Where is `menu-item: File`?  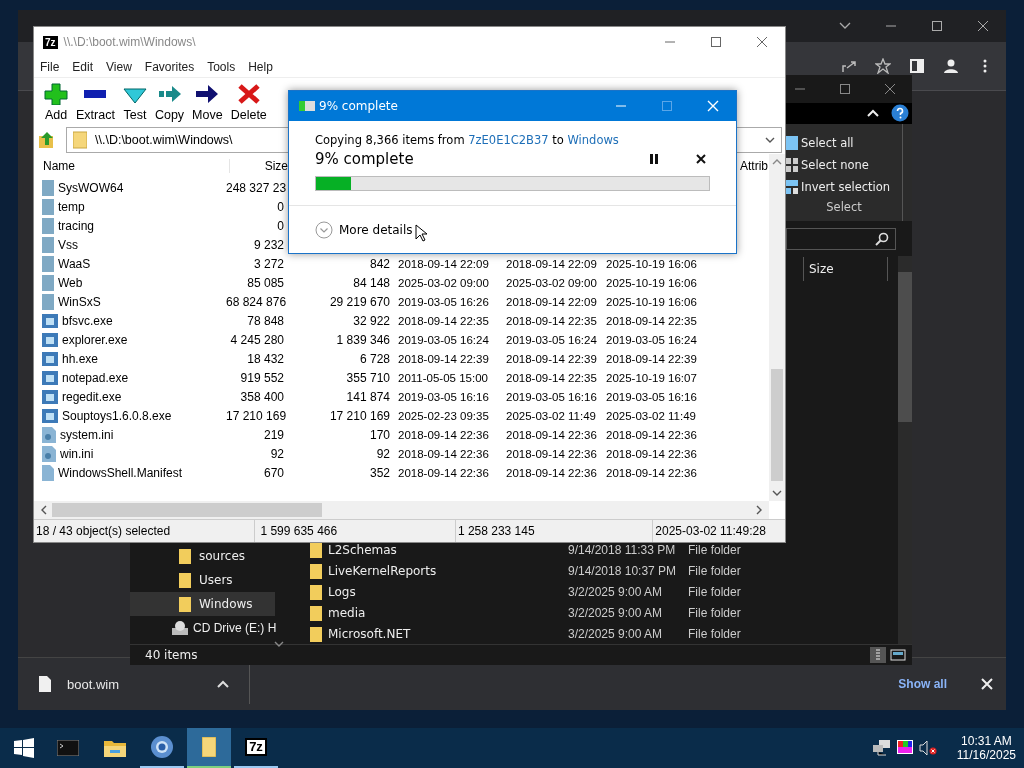 menu-item: File is located at coordinates (50, 67).